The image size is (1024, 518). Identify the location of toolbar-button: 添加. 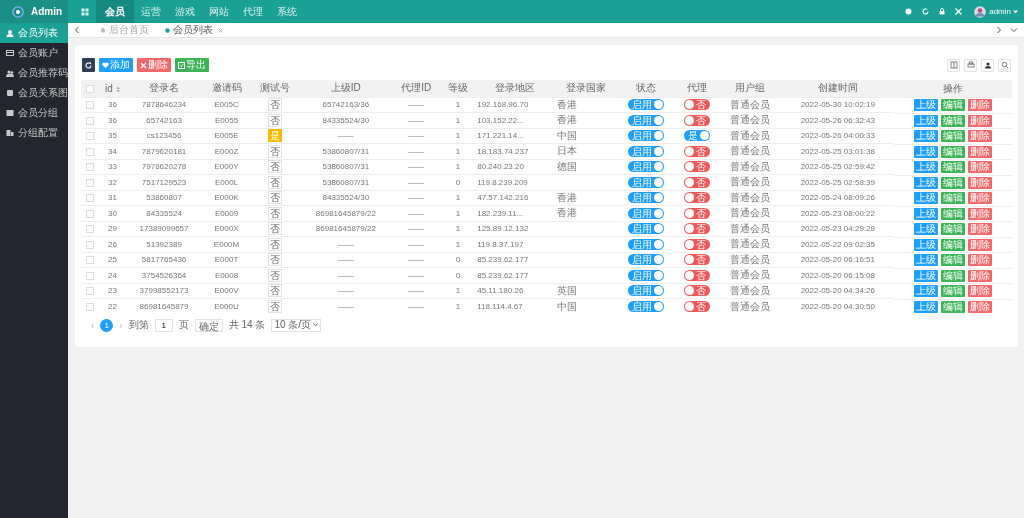
(116, 65).